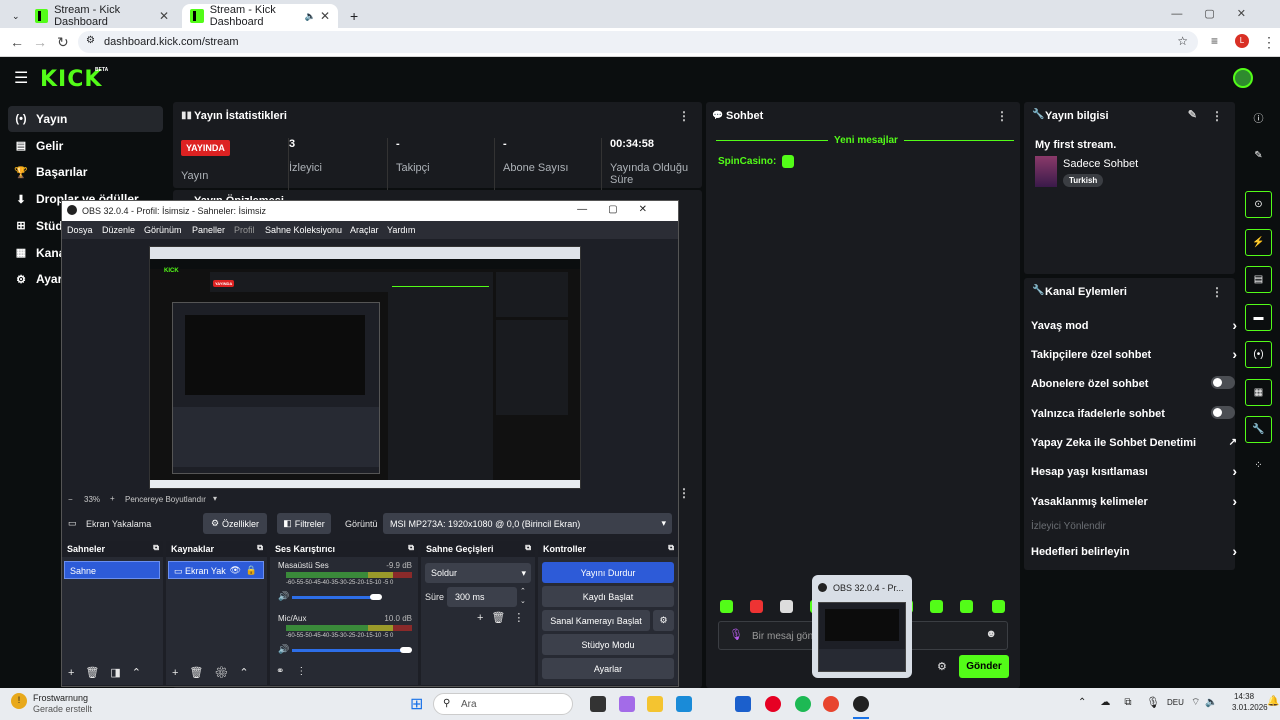 The width and height of the screenshot is (1280, 720). What do you see at coordinates (303, 230) in the screenshot?
I see `obs-menu-item: Sahne Koleksiyonu` at bounding box center [303, 230].